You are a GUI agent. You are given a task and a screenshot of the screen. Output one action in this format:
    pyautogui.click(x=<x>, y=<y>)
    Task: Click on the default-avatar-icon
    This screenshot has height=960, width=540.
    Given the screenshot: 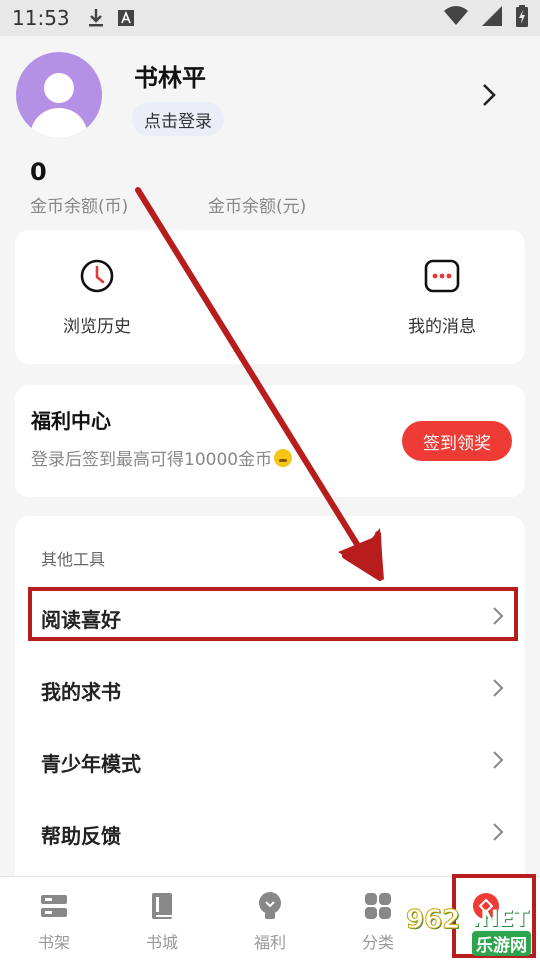 What is the action you would take?
    pyautogui.click(x=59, y=105)
    